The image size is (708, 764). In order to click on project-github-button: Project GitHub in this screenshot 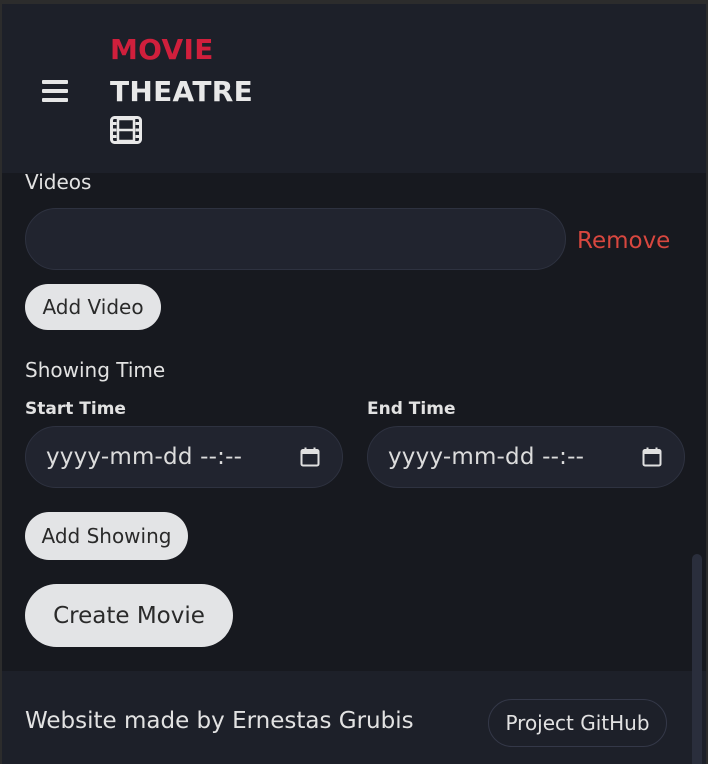, I will do `click(577, 723)`.